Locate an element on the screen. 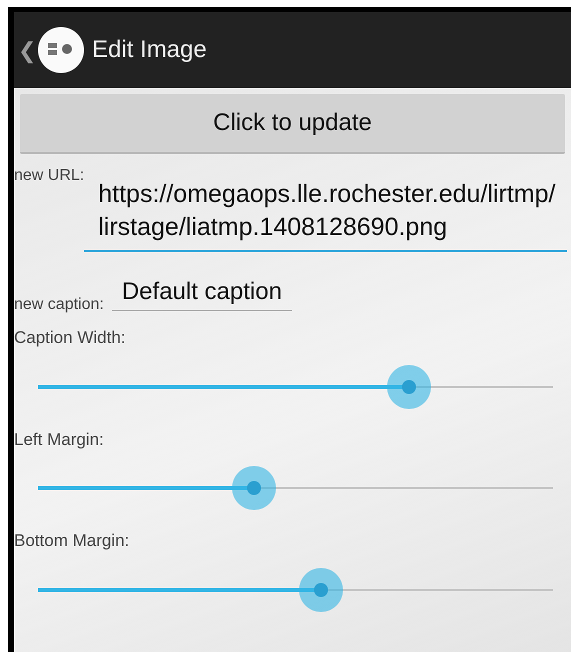  slider-label: Left Margin: is located at coordinates (59, 439).